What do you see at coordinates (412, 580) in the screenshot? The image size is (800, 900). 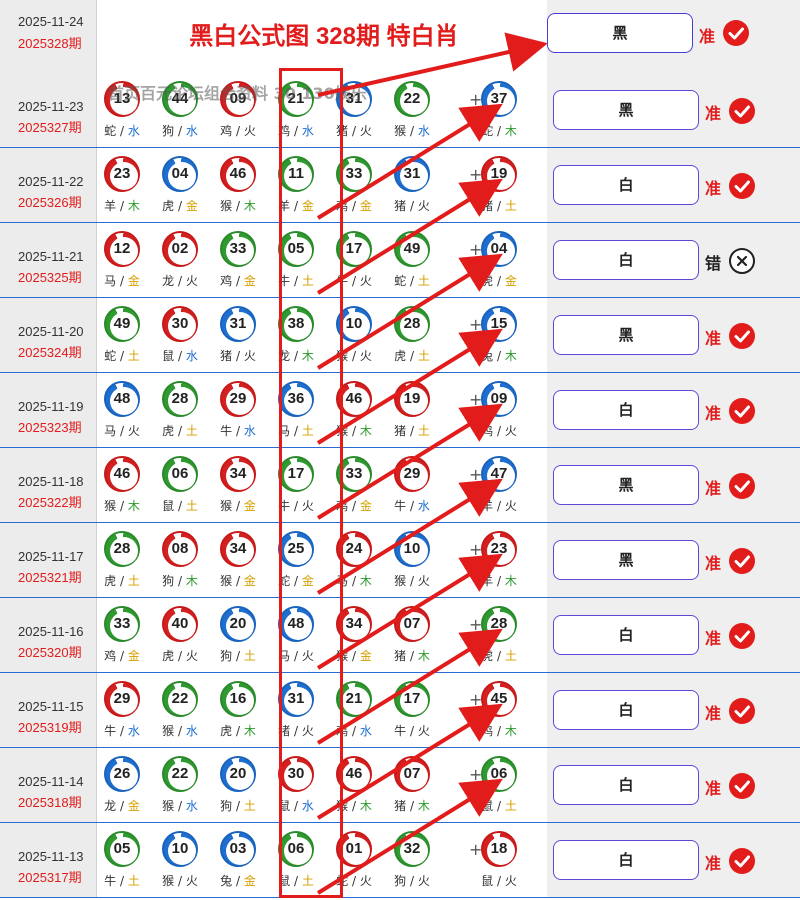 I see `zodiac-element-label: 猴 / 火` at bounding box center [412, 580].